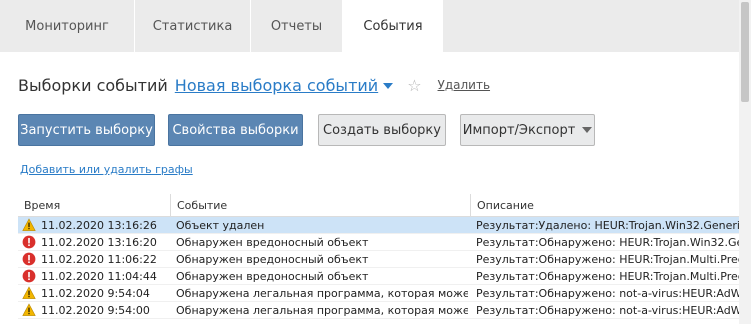 The width and height of the screenshot is (751, 324). Describe the element at coordinates (745, 162) in the screenshot. I see `vertical-scrollbar` at that location.